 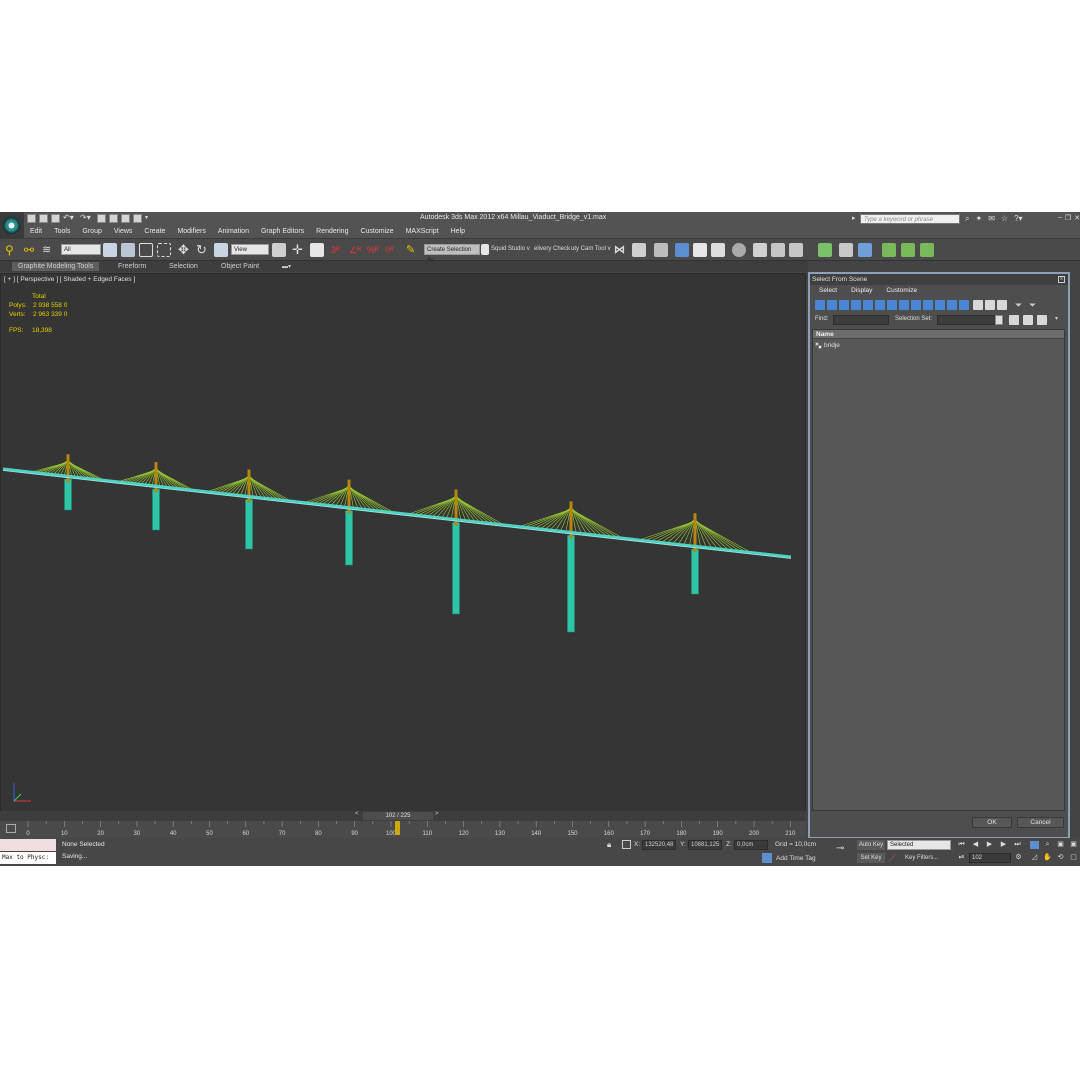 What do you see at coordinates (123, 232) in the screenshot?
I see `menu-views: Views` at bounding box center [123, 232].